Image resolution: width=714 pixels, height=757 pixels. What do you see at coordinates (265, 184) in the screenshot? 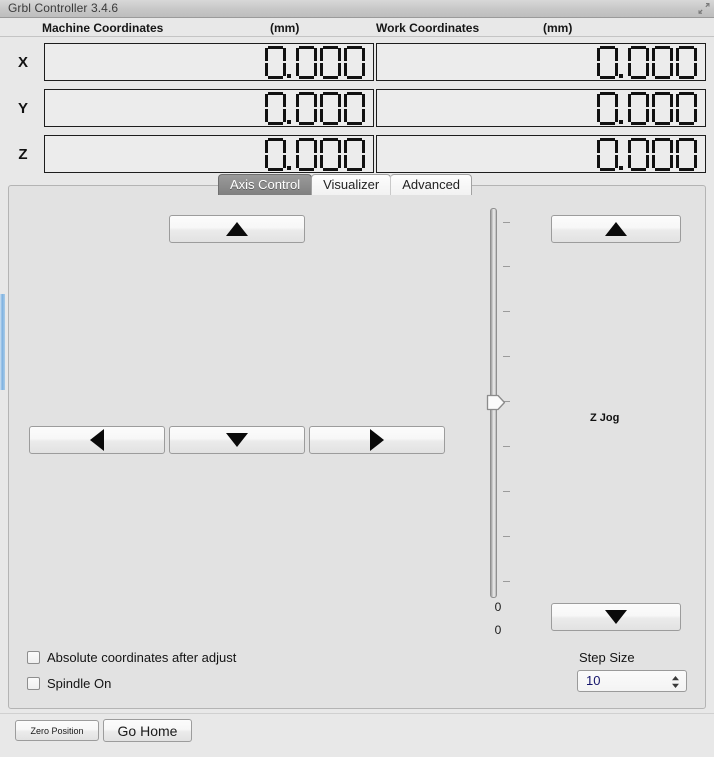
I see `tab-axis-control: Axis Control` at bounding box center [265, 184].